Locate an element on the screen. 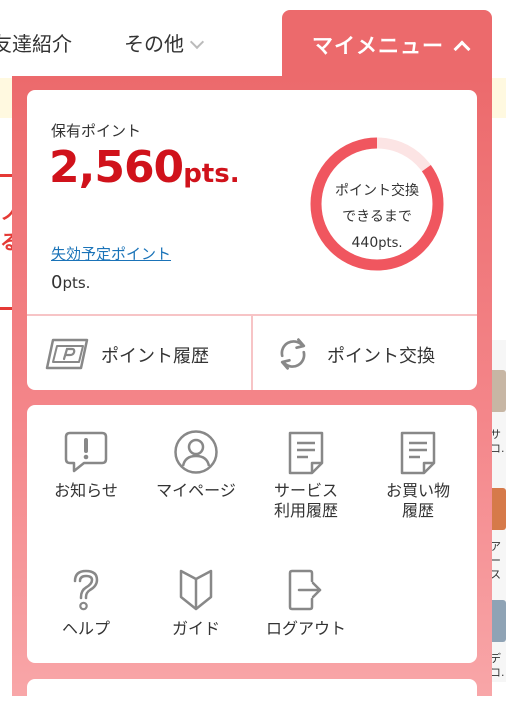 This screenshot has height=709, width=506. menu-item-mypage: マイページ is located at coordinates (196, 465).